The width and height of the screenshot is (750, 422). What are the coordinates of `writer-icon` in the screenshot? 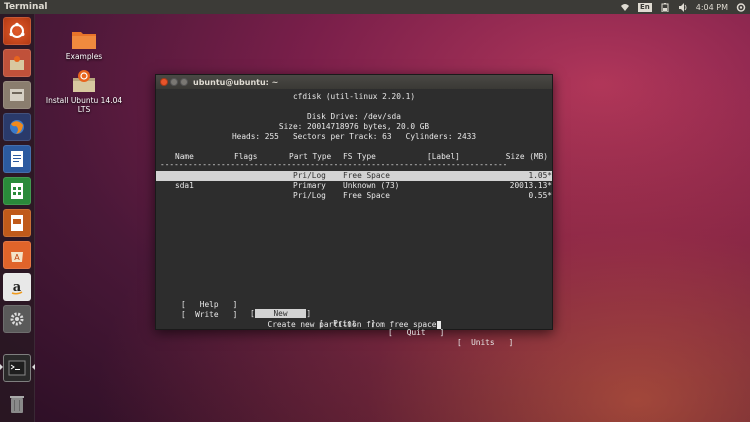 It's located at (17, 159).